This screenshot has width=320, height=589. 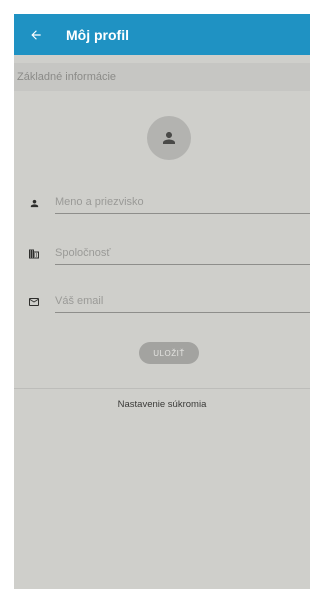 What do you see at coordinates (169, 353) in the screenshot?
I see `save-button: ULOŽIŤ` at bounding box center [169, 353].